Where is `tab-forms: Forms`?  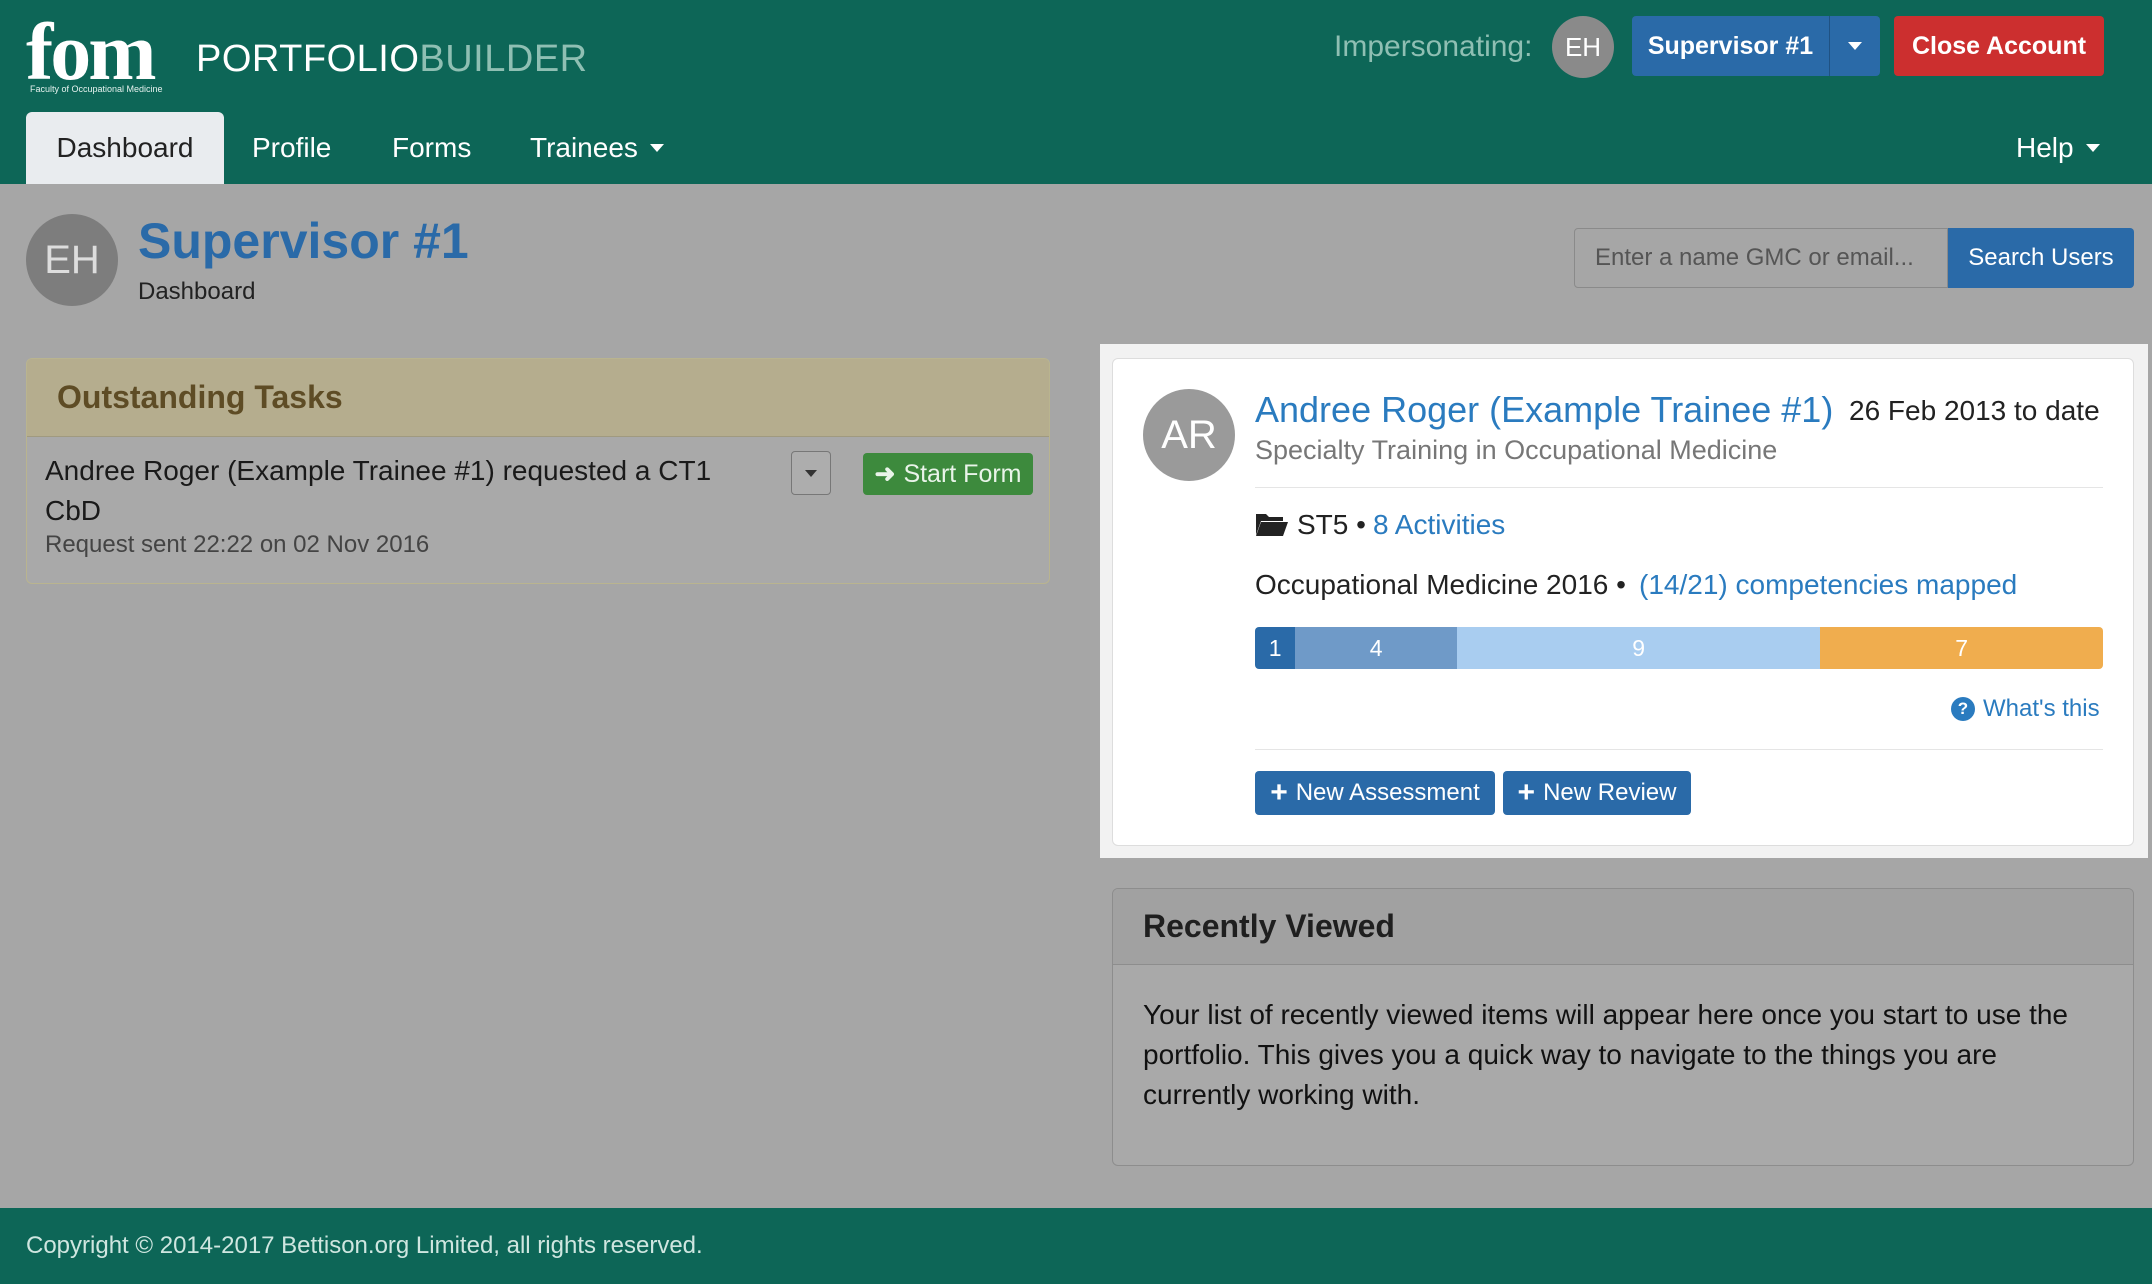
tab-forms: Forms is located at coordinates (431, 148).